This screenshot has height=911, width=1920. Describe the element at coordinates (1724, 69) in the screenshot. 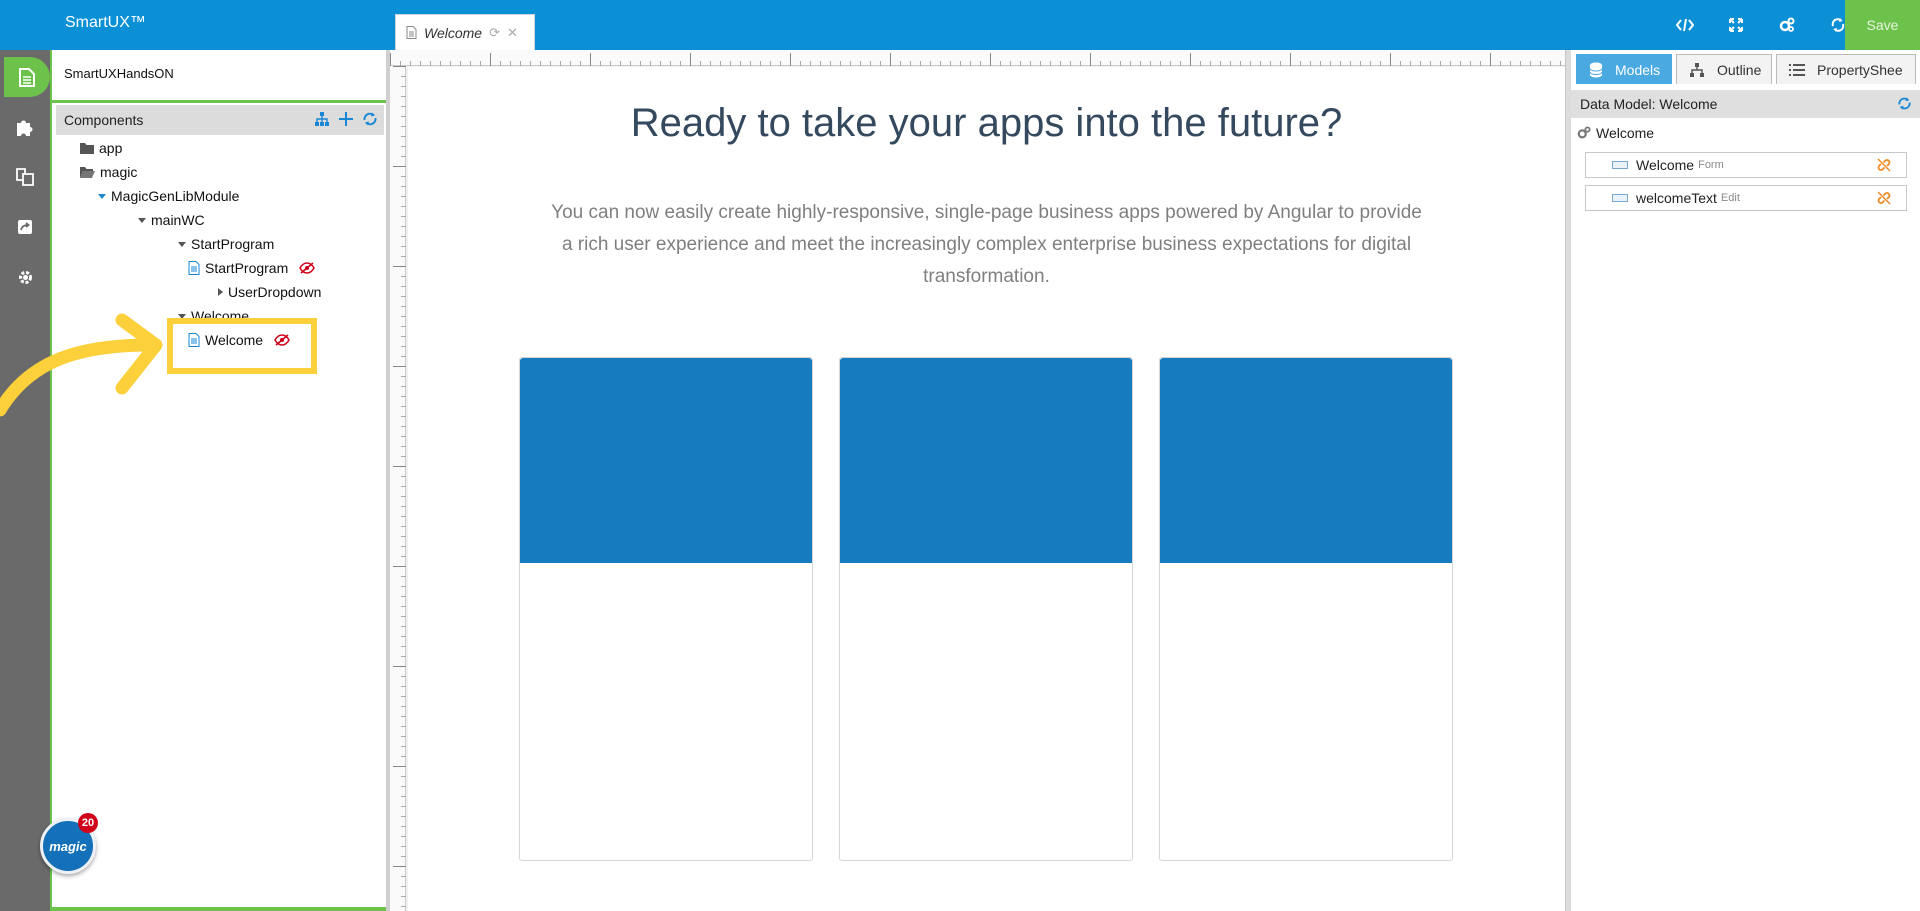

I see `tab-outline: Outline` at that location.